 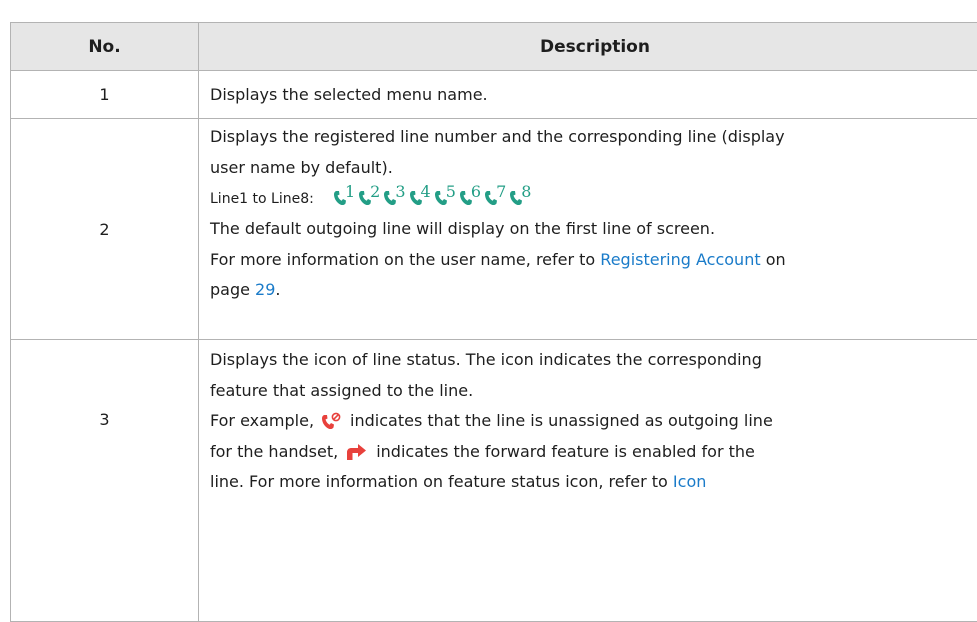 What do you see at coordinates (426, 192) in the screenshot?
I see `line-digit: 4` at bounding box center [426, 192].